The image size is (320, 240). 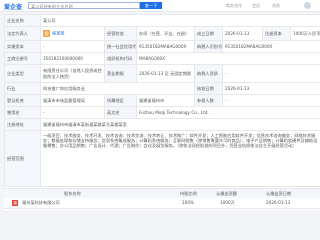 I want to click on established-label: 成立日期, so click(x=208, y=33).